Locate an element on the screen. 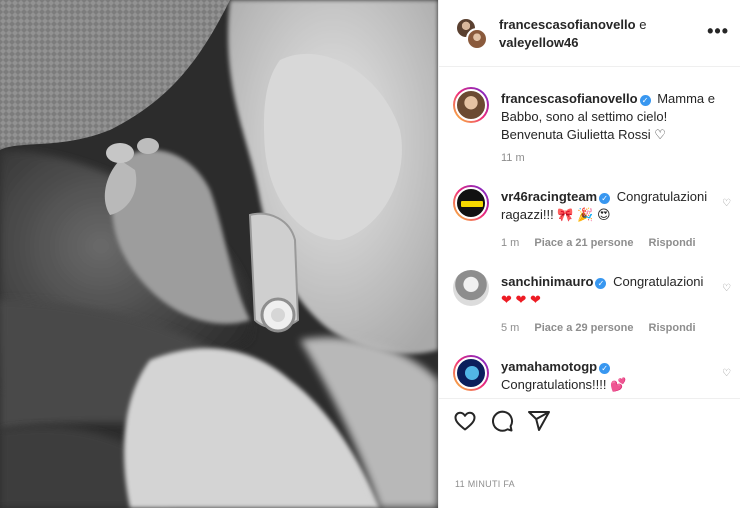 Image resolution: width=740 pixels, height=508 pixels. post-authors: francescasofianovello e valeyellow46 is located at coordinates (589, 34).